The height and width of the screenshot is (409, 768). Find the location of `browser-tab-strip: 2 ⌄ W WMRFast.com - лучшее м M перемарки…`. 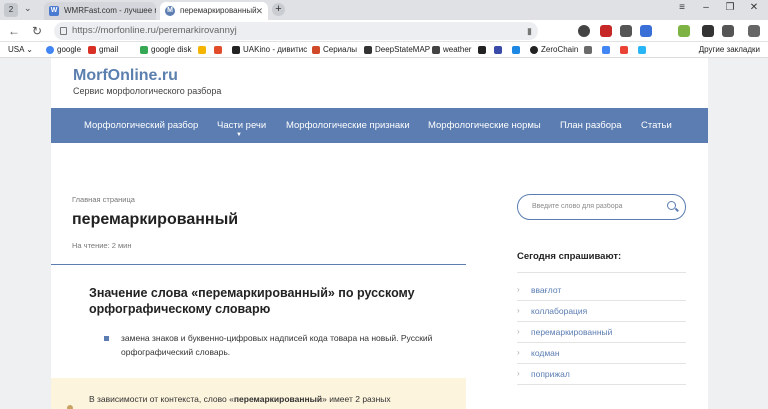

browser-tab-strip: 2 ⌄ W WMRFast.com - лучшее м M перемарки… is located at coordinates (384, 10).